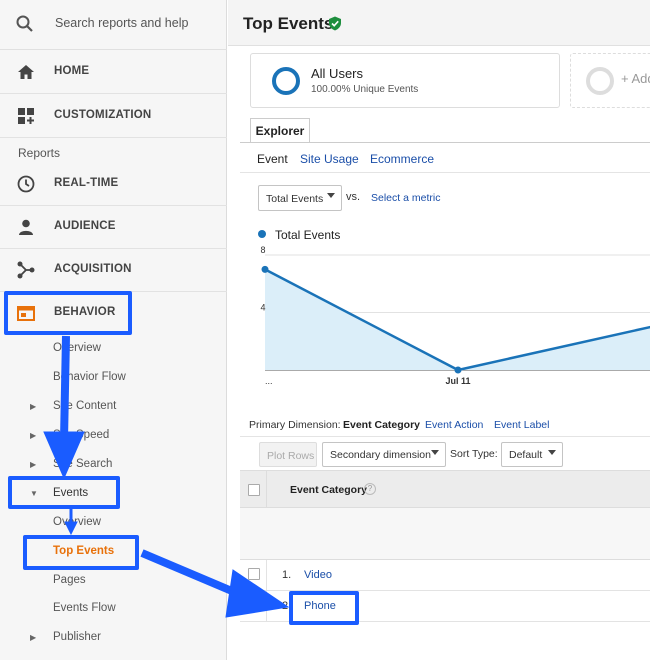 Image resolution: width=650 pixels, height=660 pixels. What do you see at coordinates (262, 250) in the screenshot?
I see `y-tick-label: 8` at bounding box center [262, 250].